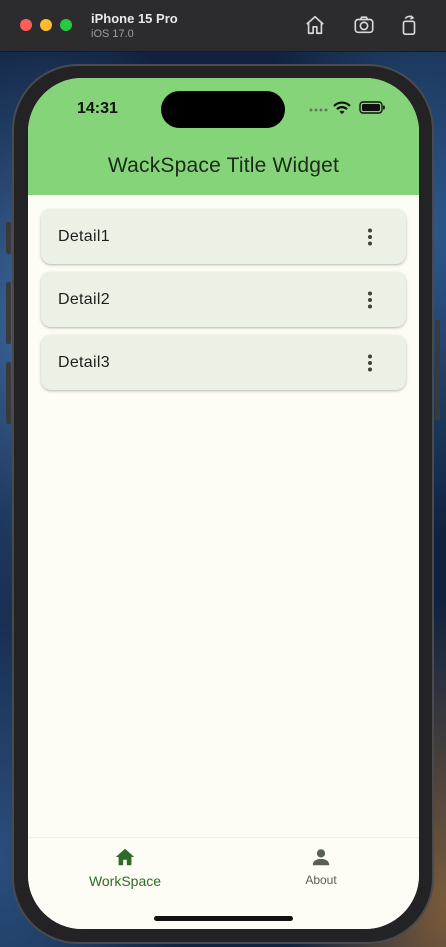  What do you see at coordinates (223, 26) in the screenshot?
I see `simulator-titlebar: iPhone 15 Pro iOS 17.0` at bounding box center [223, 26].